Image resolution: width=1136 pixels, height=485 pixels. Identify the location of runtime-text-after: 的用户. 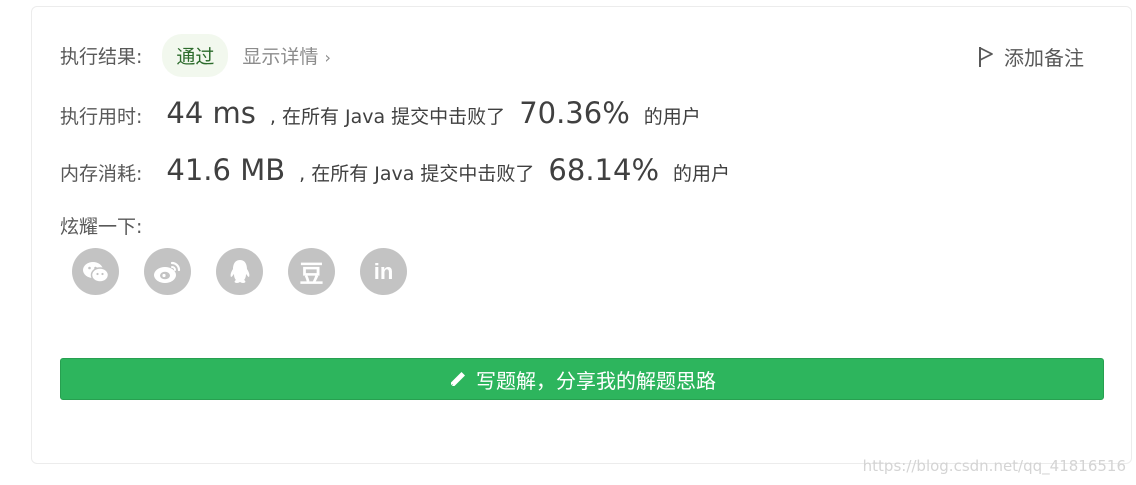
(672, 117).